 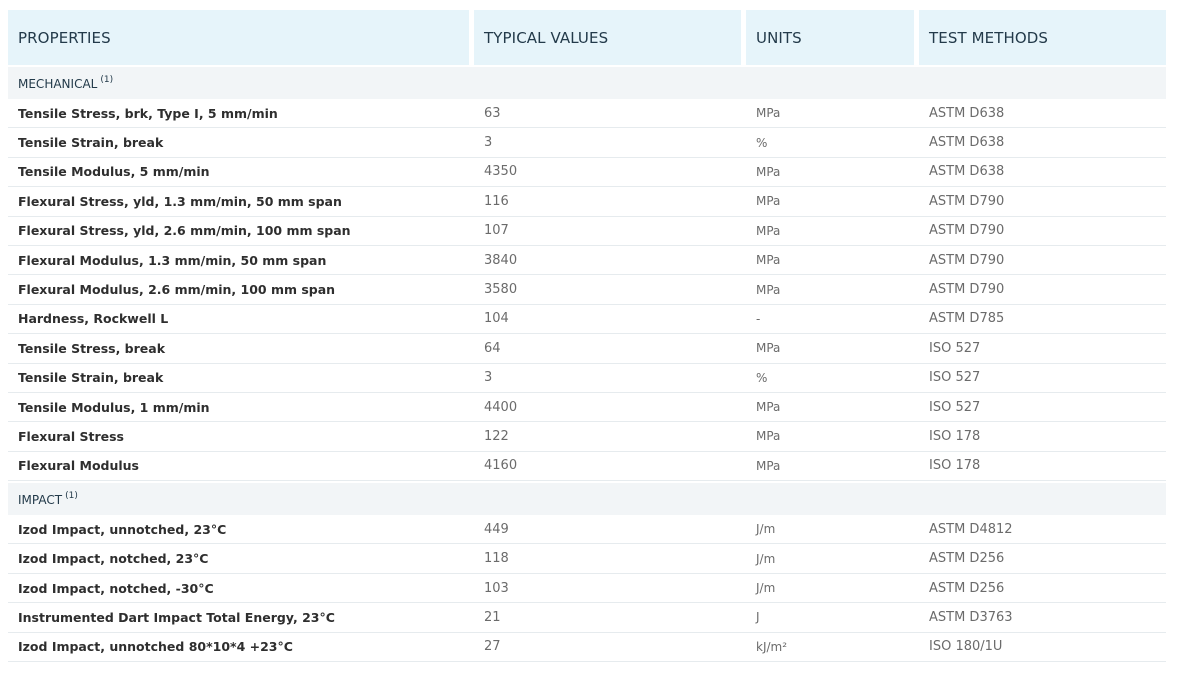 What do you see at coordinates (610, 589) in the screenshot?
I see `value-cell: 103` at bounding box center [610, 589].